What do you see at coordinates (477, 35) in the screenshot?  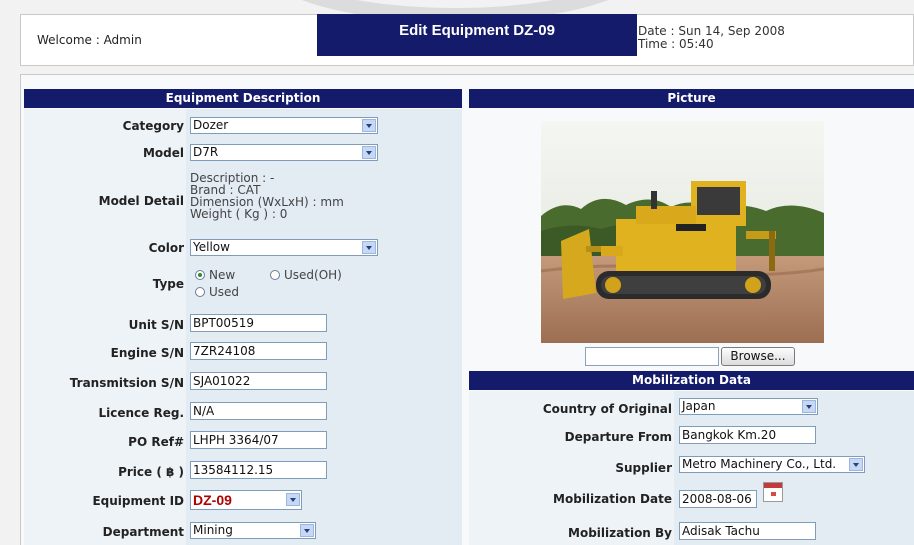 I see `page-title: Edit Equipment DZ-09` at bounding box center [477, 35].